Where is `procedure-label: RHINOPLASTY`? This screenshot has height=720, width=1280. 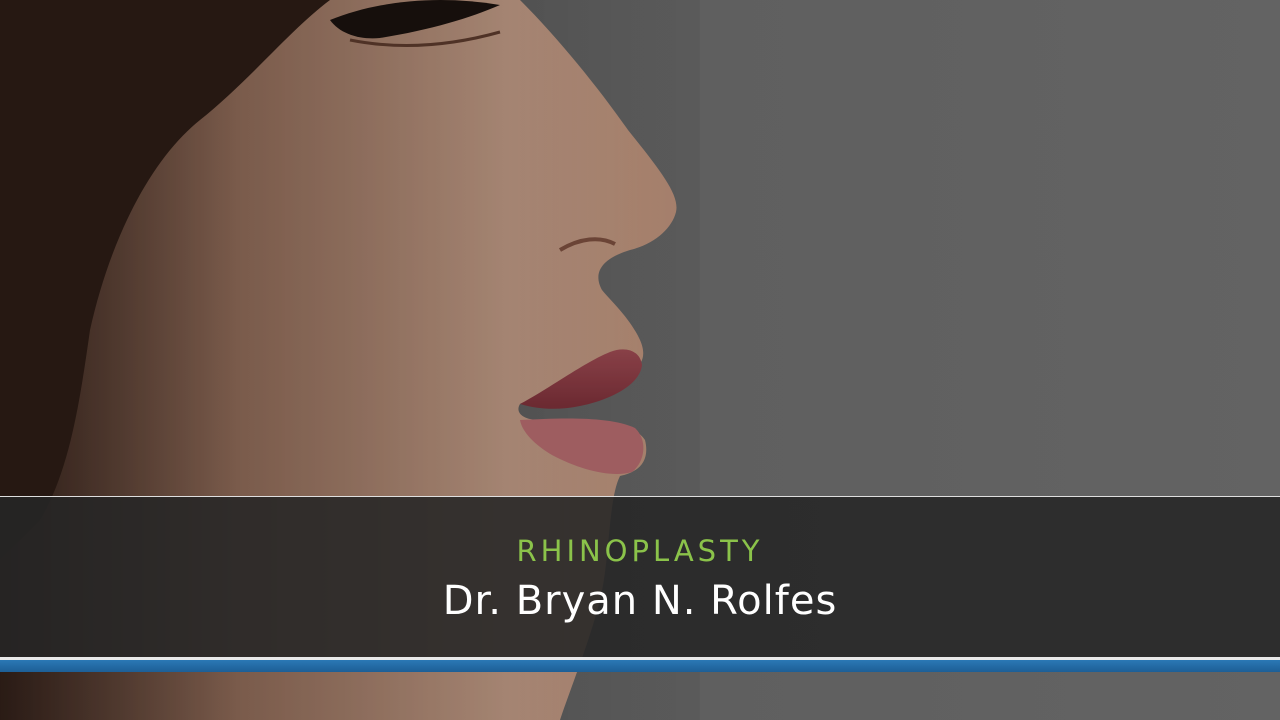 procedure-label: RHINOPLASTY is located at coordinates (640, 551).